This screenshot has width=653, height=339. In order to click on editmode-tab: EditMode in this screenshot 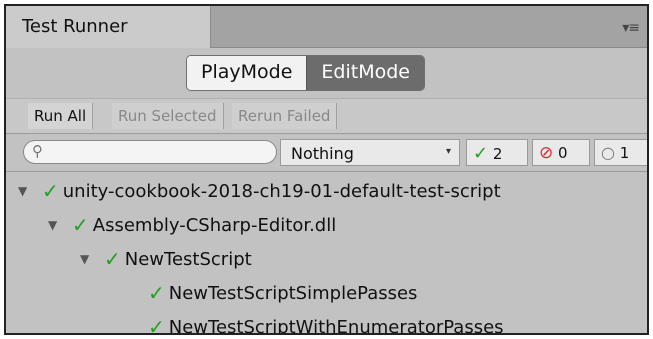, I will do `click(365, 73)`.